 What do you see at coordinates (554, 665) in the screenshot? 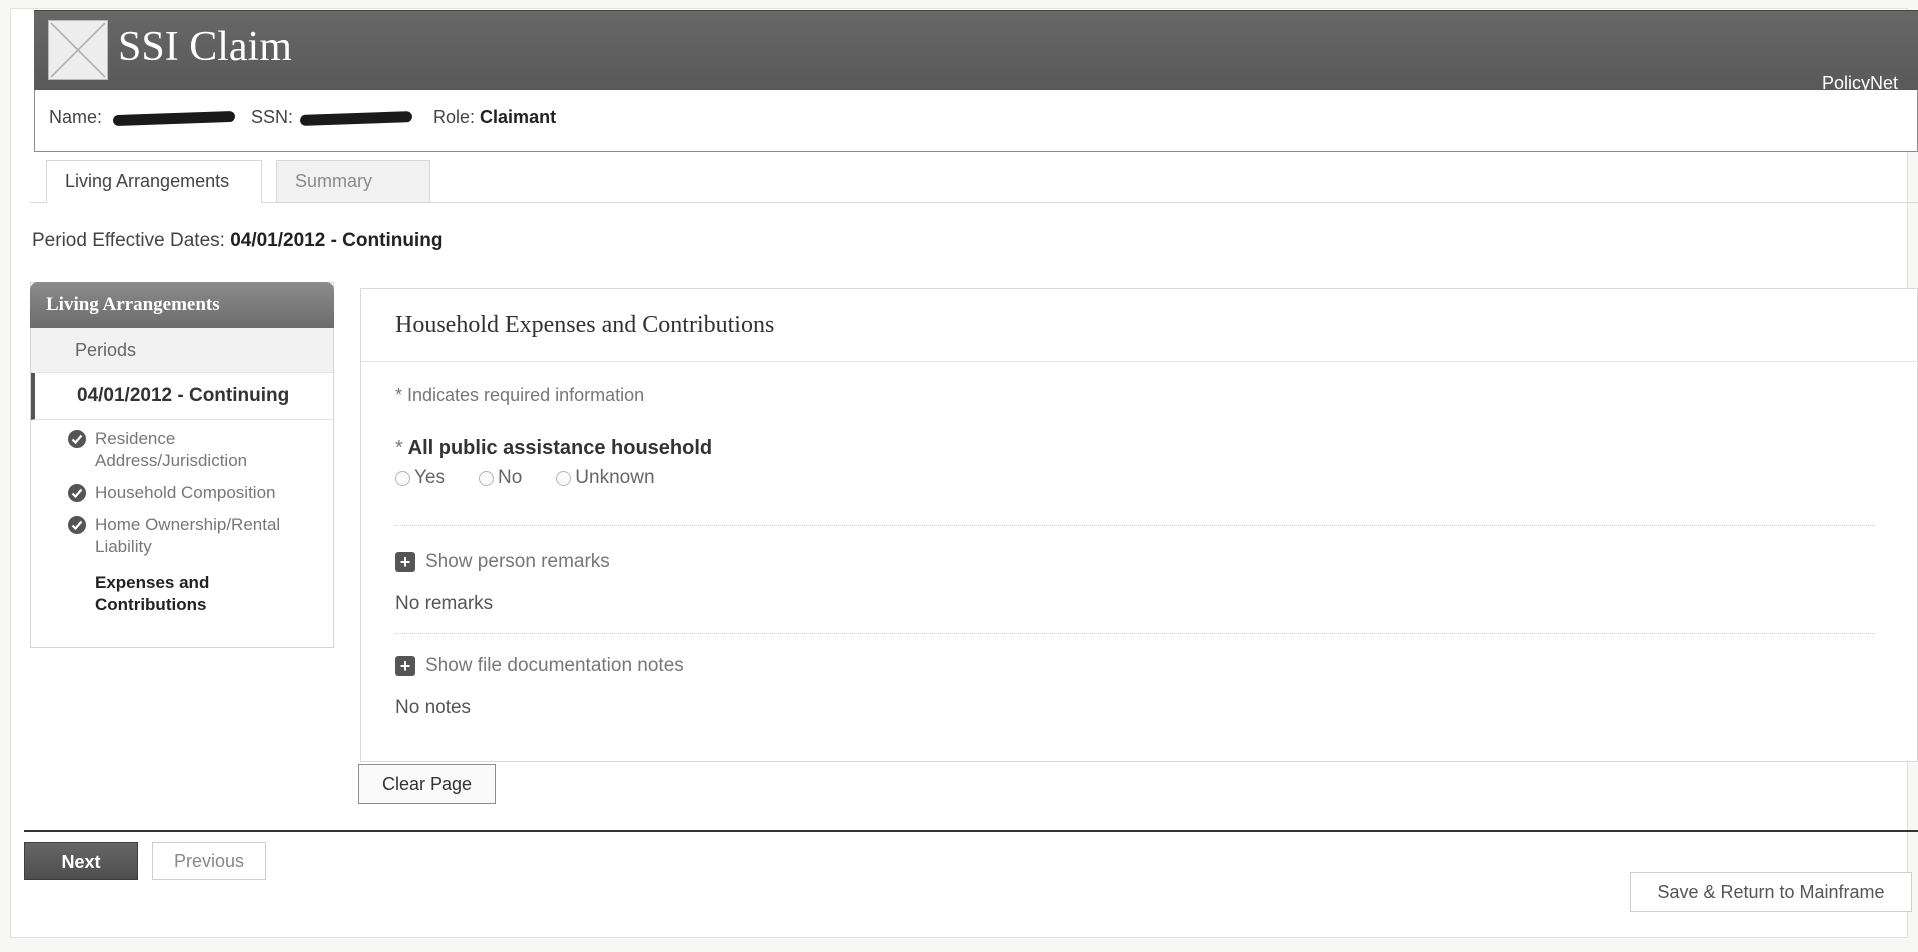
I see `toggle-label: Show file documentation notes` at bounding box center [554, 665].